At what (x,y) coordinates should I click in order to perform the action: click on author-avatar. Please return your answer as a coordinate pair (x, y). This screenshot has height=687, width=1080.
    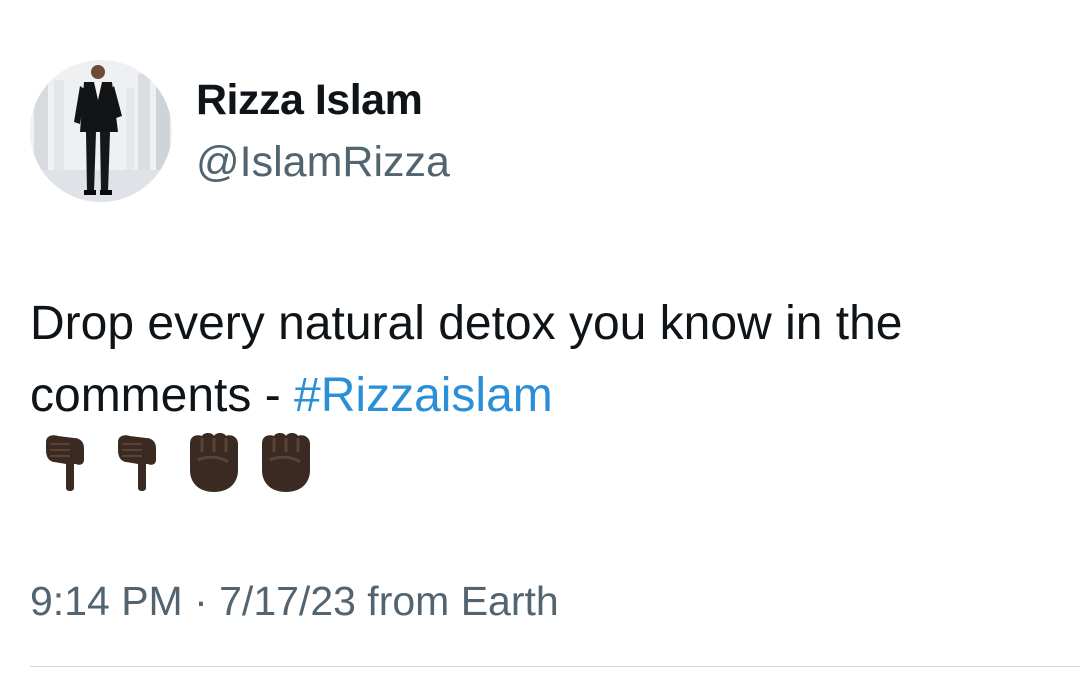
    Looking at the image, I should click on (101, 131).